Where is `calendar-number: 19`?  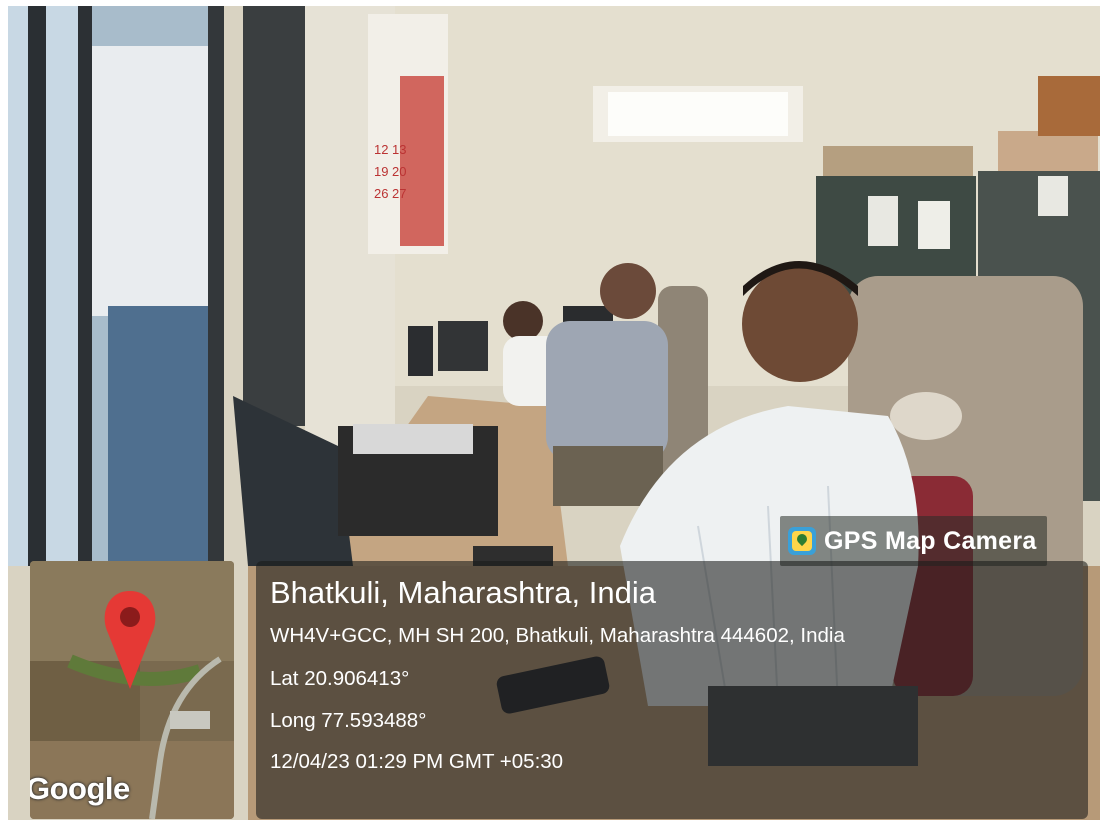
calendar-number: 19 is located at coordinates (381, 171).